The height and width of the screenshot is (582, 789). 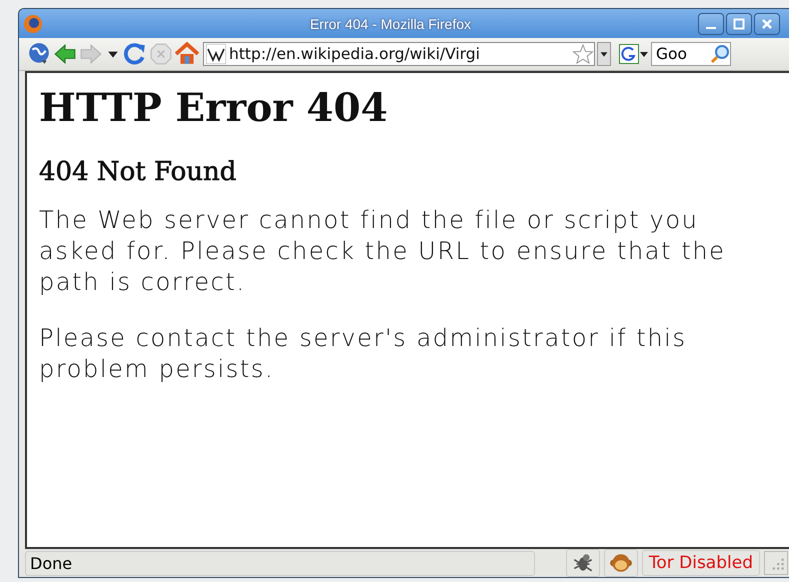 I want to click on status-text: Done, so click(x=280, y=563).